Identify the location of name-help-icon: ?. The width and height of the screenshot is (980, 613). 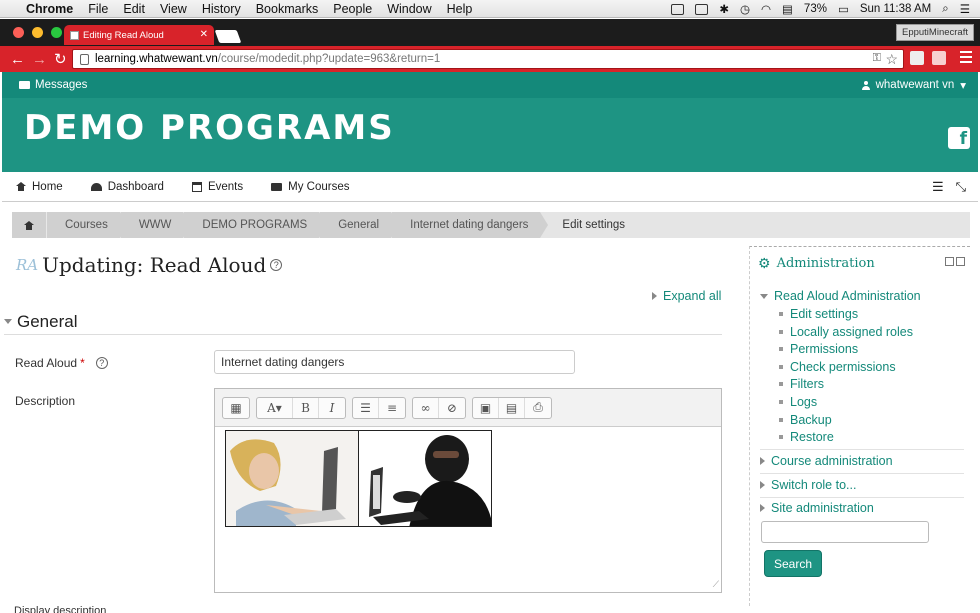
(101, 363).